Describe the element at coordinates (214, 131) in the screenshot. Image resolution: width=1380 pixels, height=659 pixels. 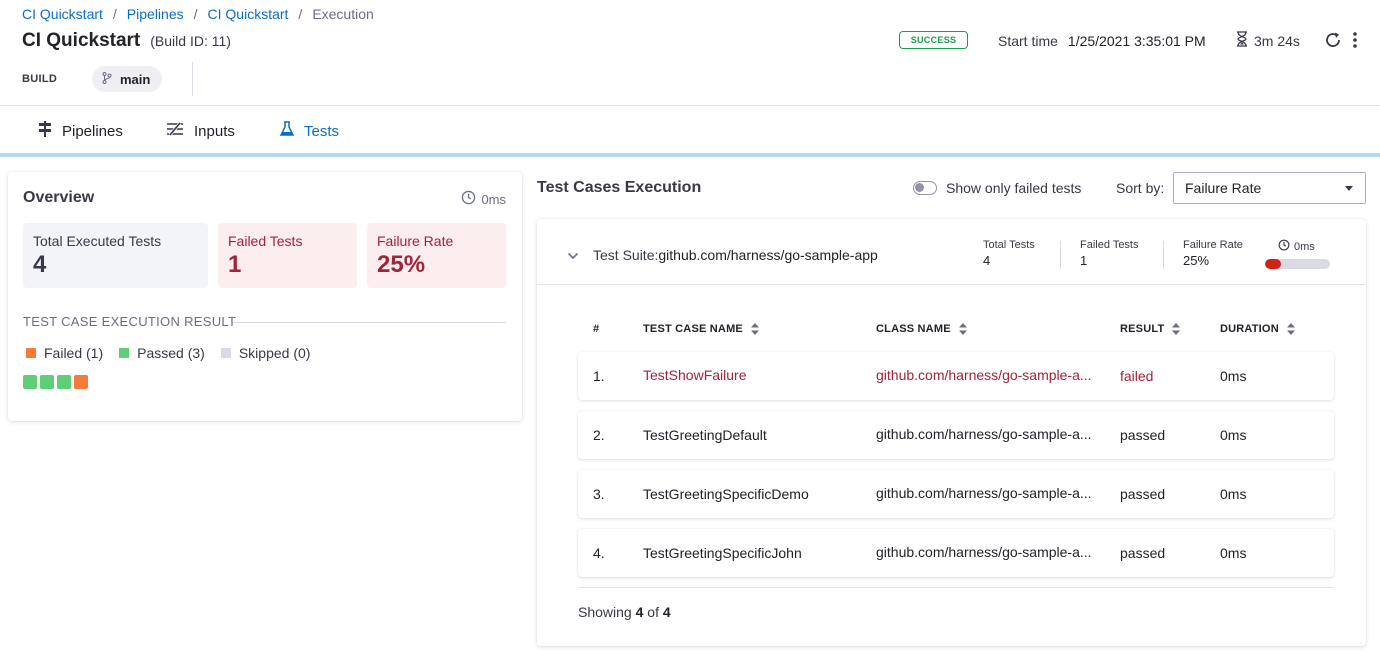
I see `tab-label: Inputs` at that location.